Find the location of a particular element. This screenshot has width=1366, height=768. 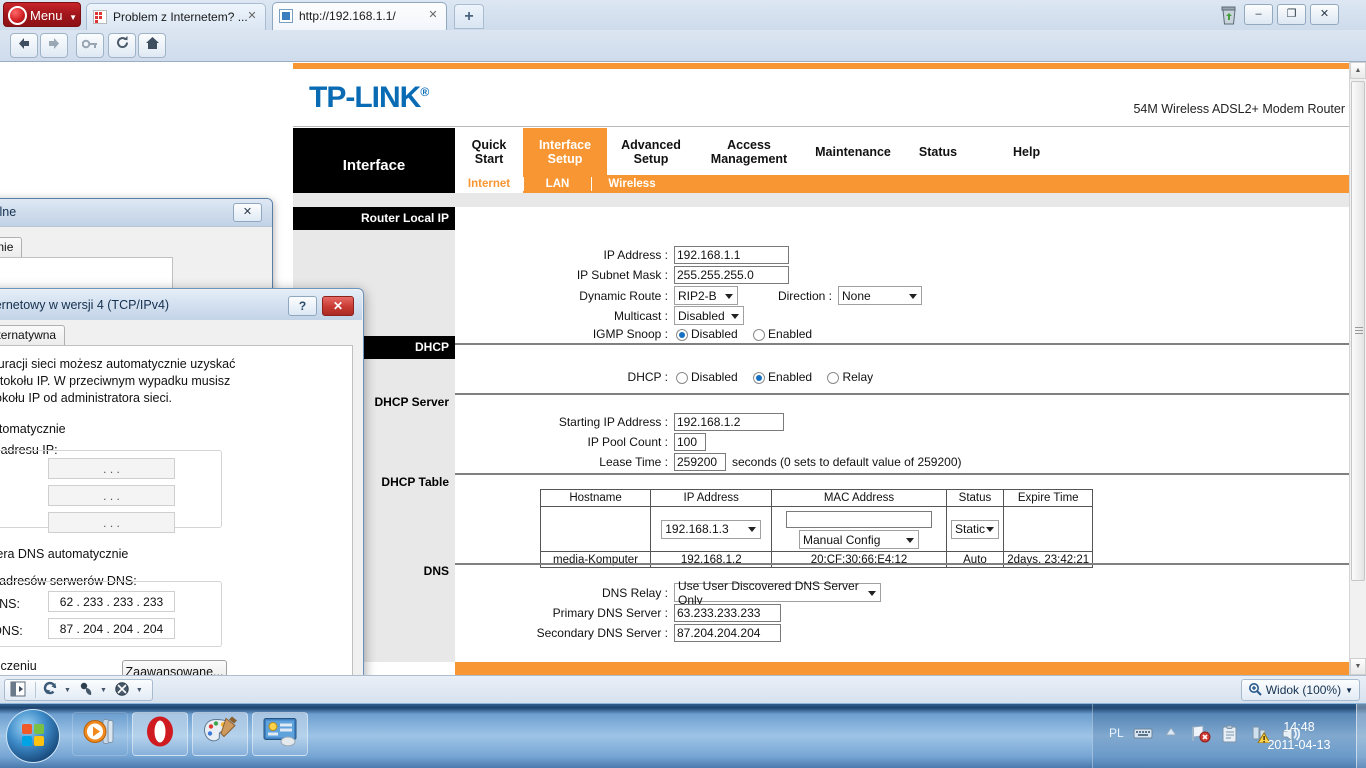

show-desktop-button is located at coordinates (1361, 736).